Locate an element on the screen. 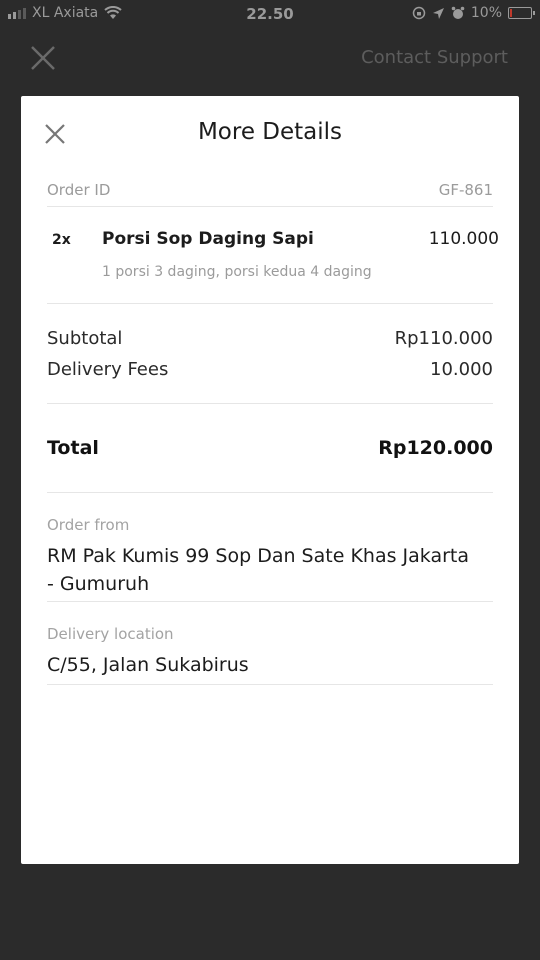  total-label: Total is located at coordinates (73, 448).